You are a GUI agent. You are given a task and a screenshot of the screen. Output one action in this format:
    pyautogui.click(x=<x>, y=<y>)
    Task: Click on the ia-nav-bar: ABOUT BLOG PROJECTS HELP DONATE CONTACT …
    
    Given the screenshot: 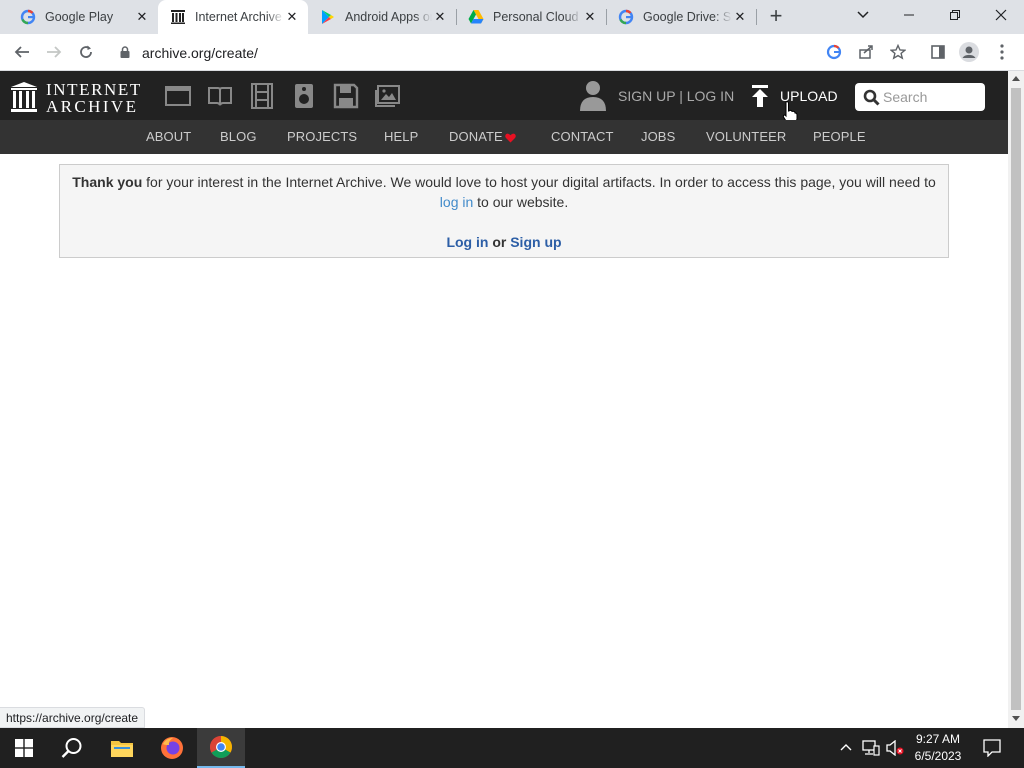 What is the action you would take?
    pyautogui.click(x=504, y=137)
    